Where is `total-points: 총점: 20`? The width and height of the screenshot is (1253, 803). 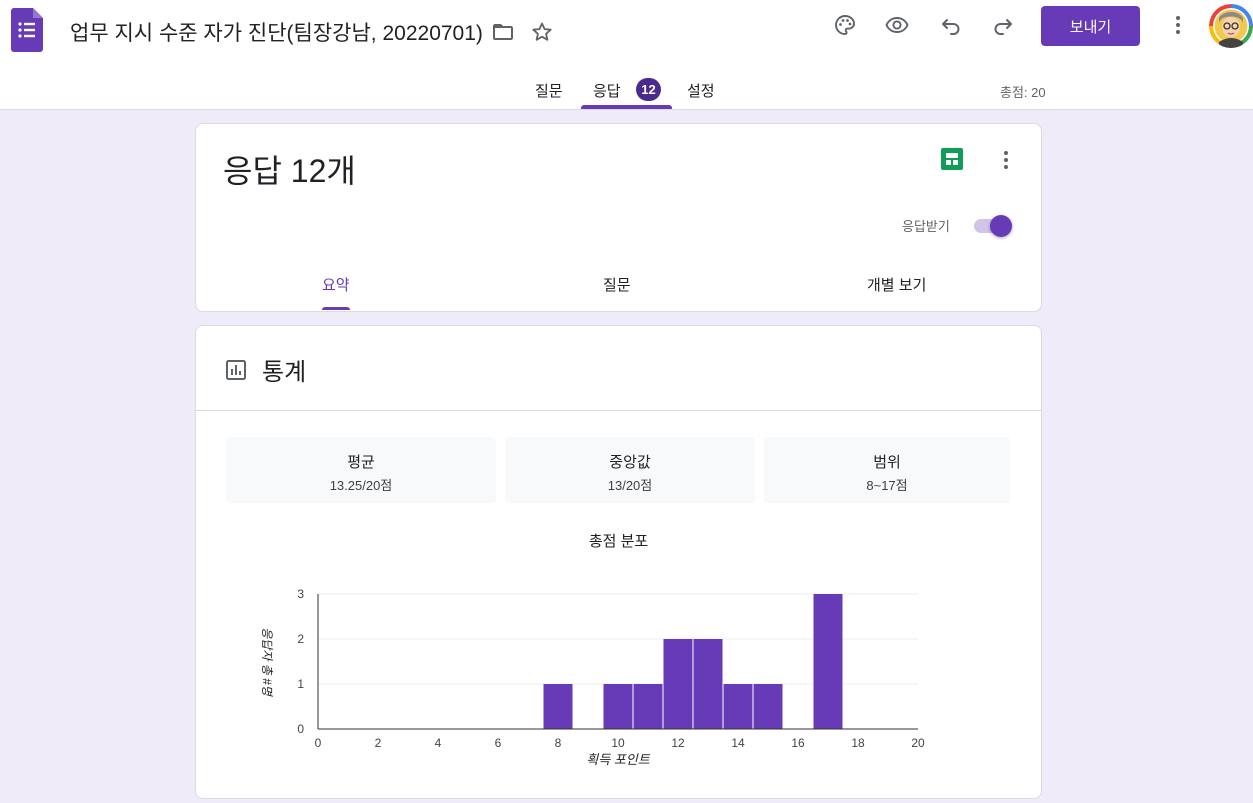 total-points: 총점: 20 is located at coordinates (1023, 92).